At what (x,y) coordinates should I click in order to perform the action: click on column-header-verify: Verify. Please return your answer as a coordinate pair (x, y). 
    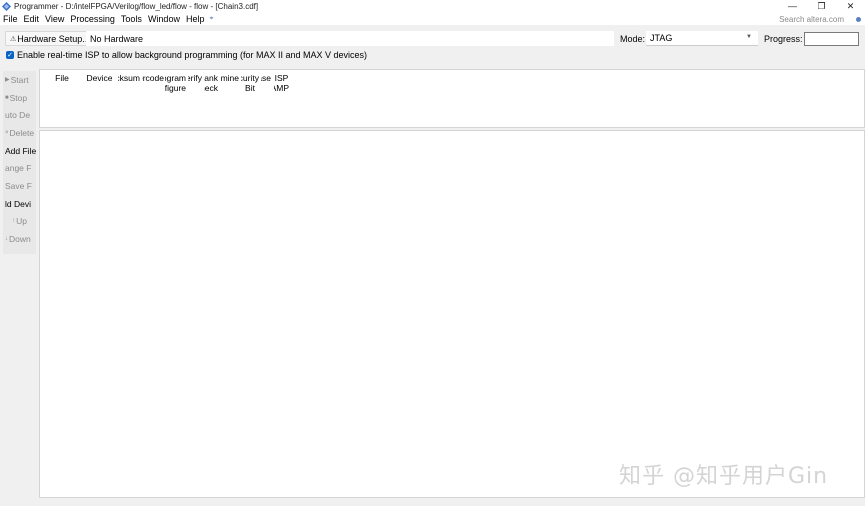
    Looking at the image, I should click on (195, 78).